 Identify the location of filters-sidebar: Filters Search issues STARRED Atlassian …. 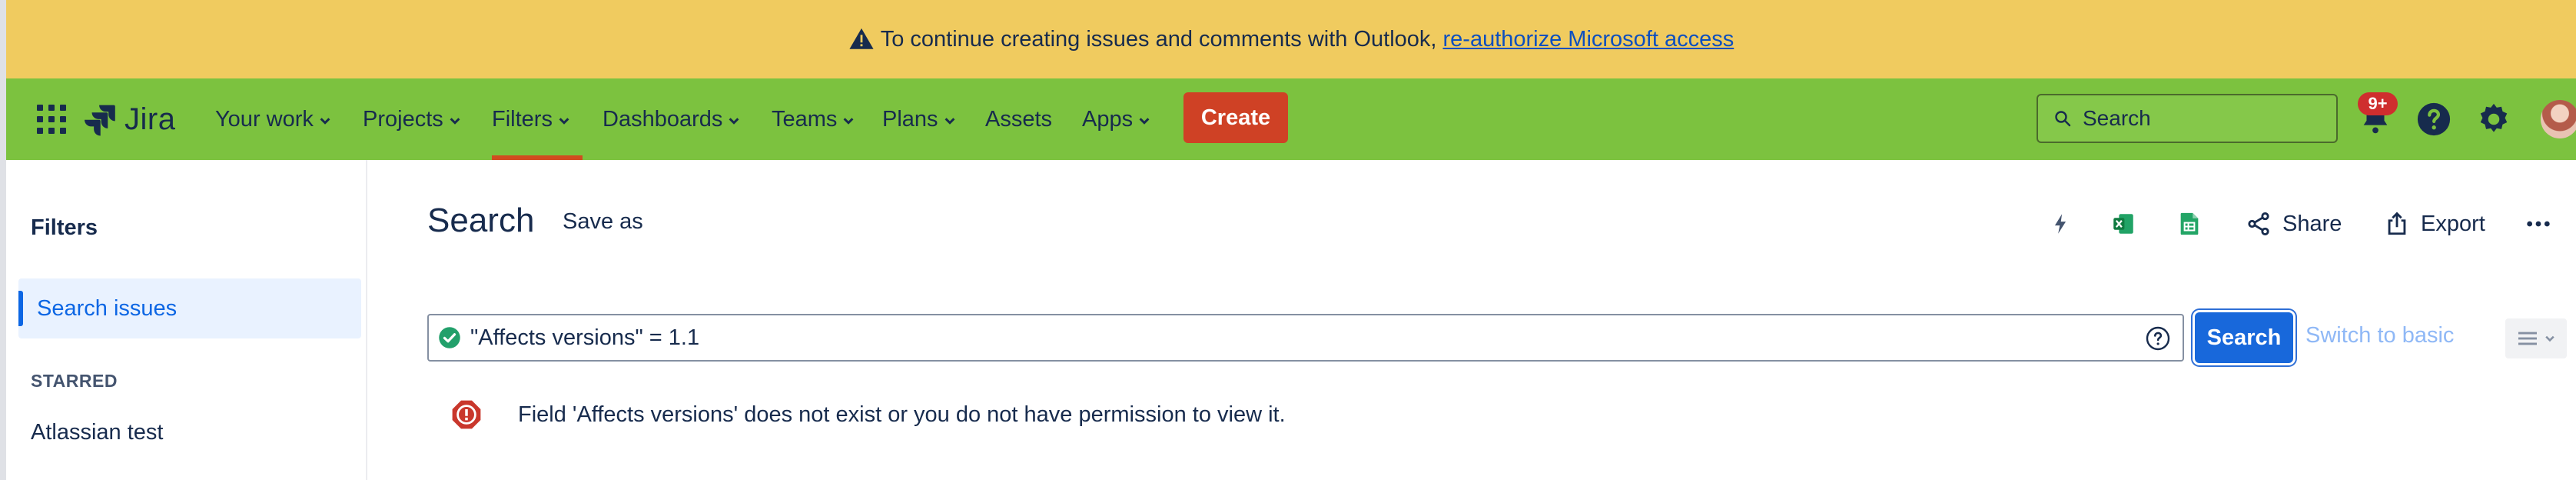
(186, 320).